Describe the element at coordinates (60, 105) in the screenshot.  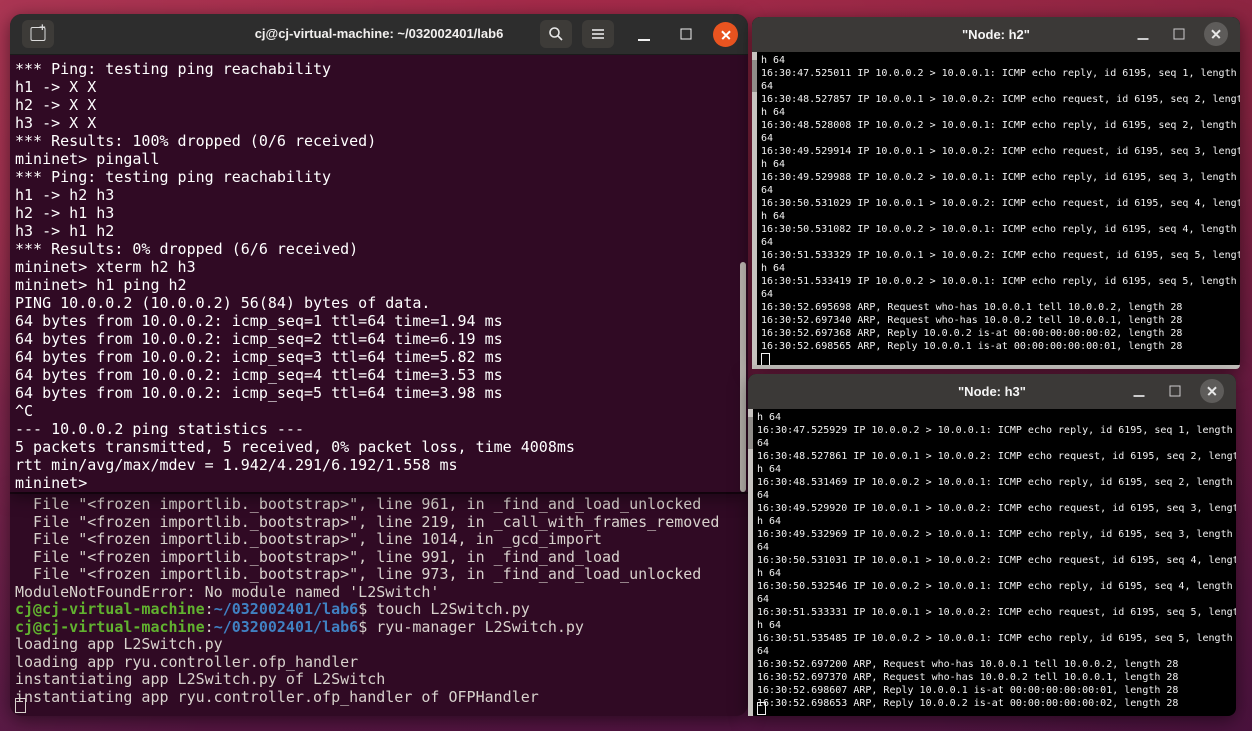
I see `terminal-line: h2 -> X X` at that location.